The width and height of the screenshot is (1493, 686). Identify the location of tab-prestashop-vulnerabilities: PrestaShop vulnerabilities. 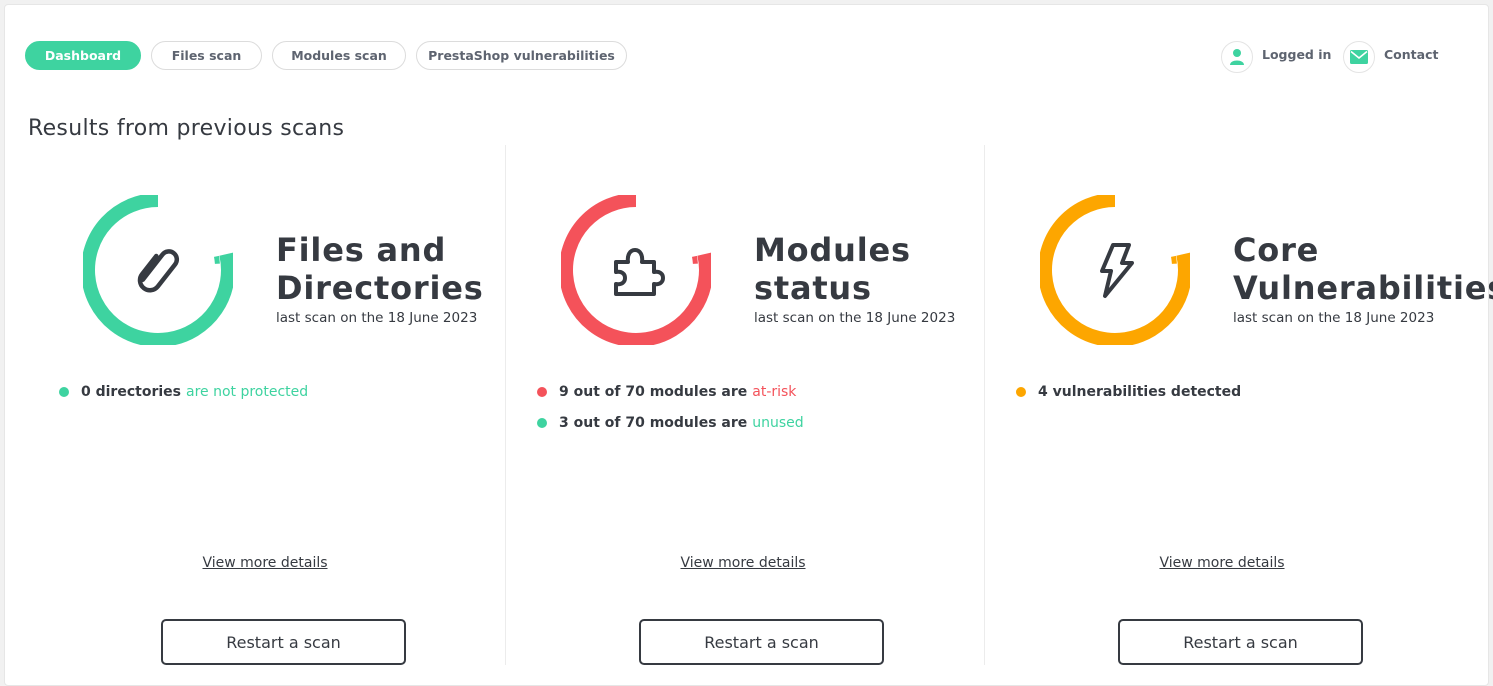
(521, 55).